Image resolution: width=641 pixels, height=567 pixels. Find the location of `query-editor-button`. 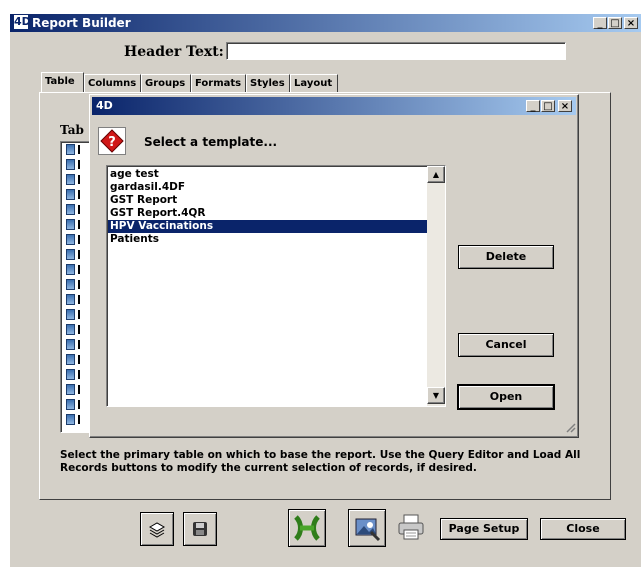

query-editor-button is located at coordinates (307, 528).